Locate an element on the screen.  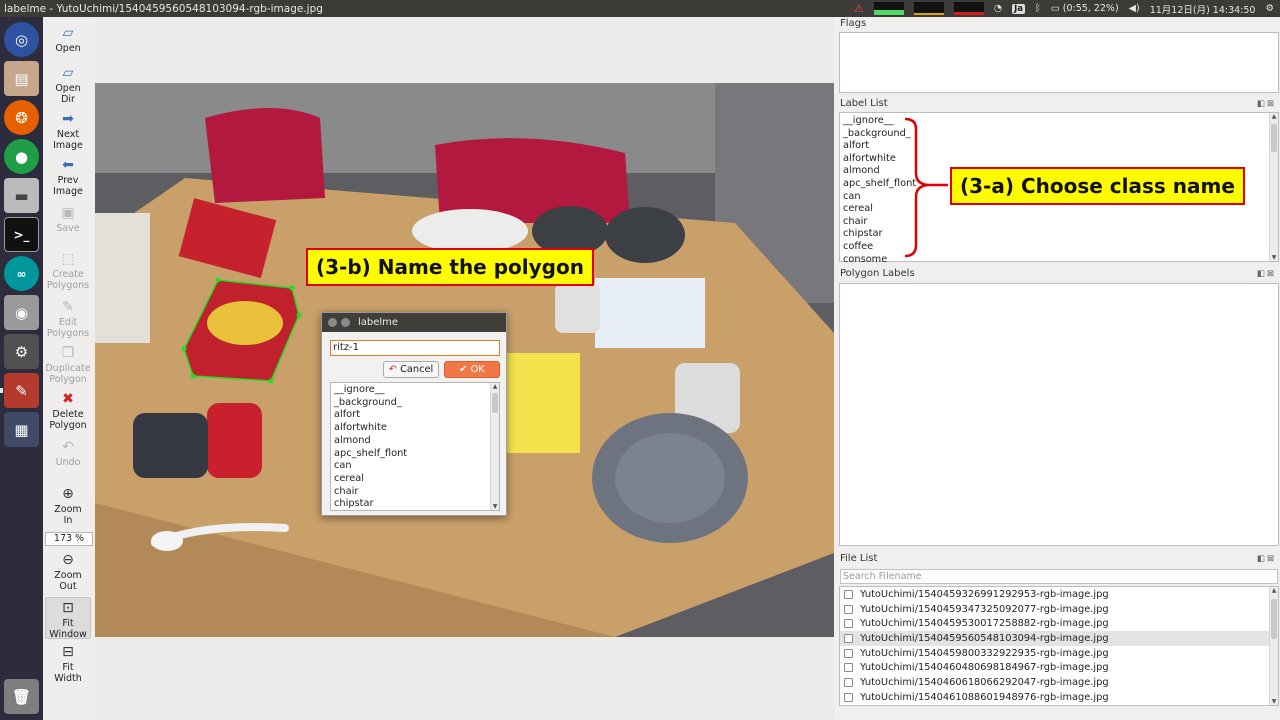
zoom-level-field: 173 % is located at coordinates (69, 539).